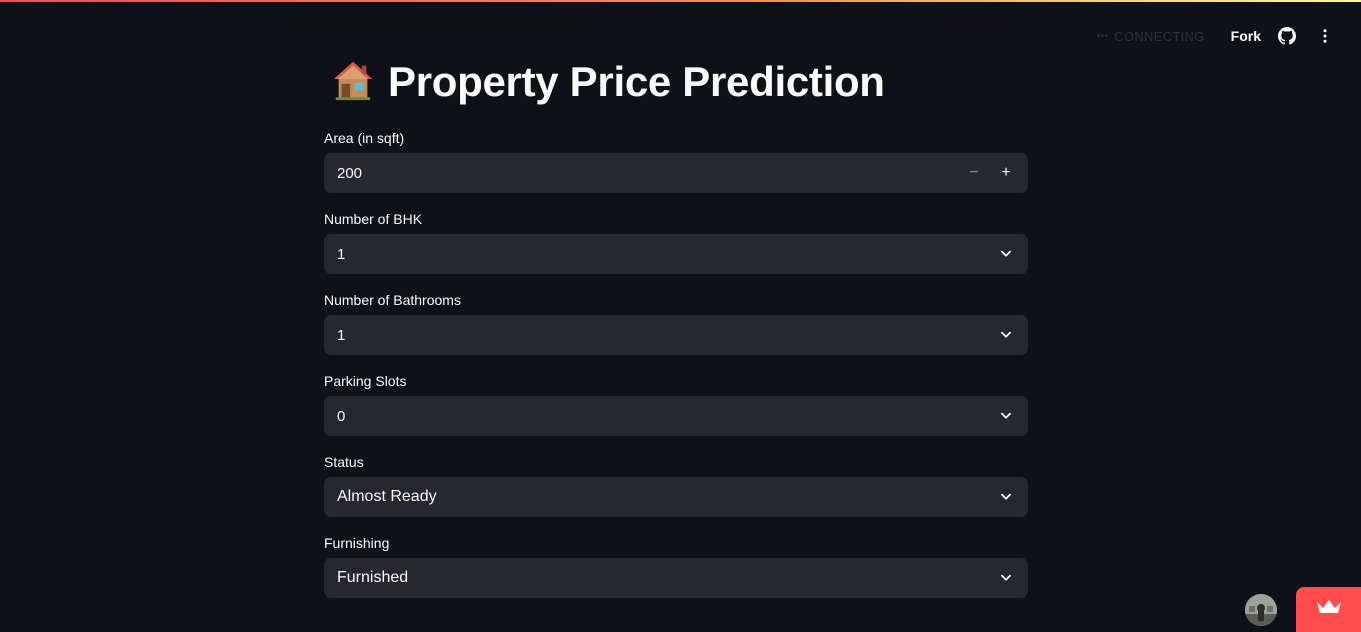 This screenshot has height=632, width=1361. I want to click on decrement-button: −, so click(974, 173).